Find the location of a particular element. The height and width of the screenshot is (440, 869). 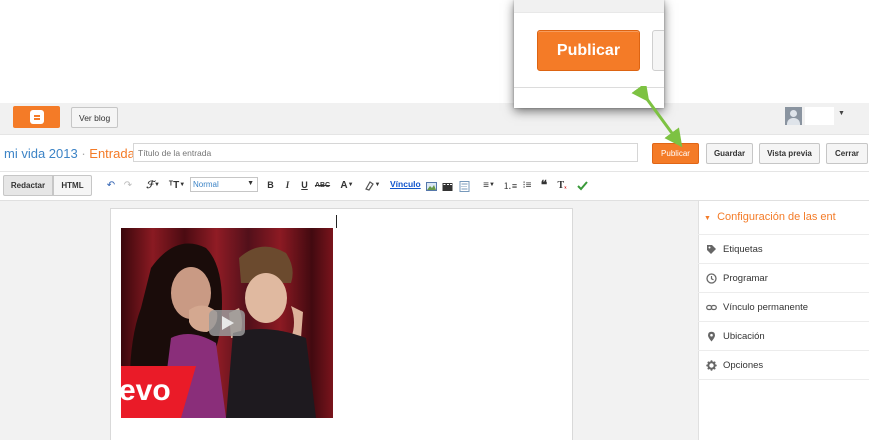

sidebar-item-label: Programar is located at coordinates (745, 278).